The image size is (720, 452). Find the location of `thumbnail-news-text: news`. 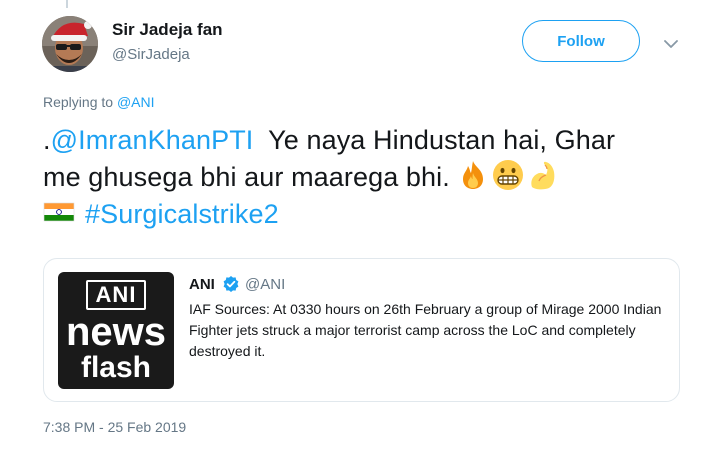

thumbnail-news-text: news is located at coordinates (116, 332).